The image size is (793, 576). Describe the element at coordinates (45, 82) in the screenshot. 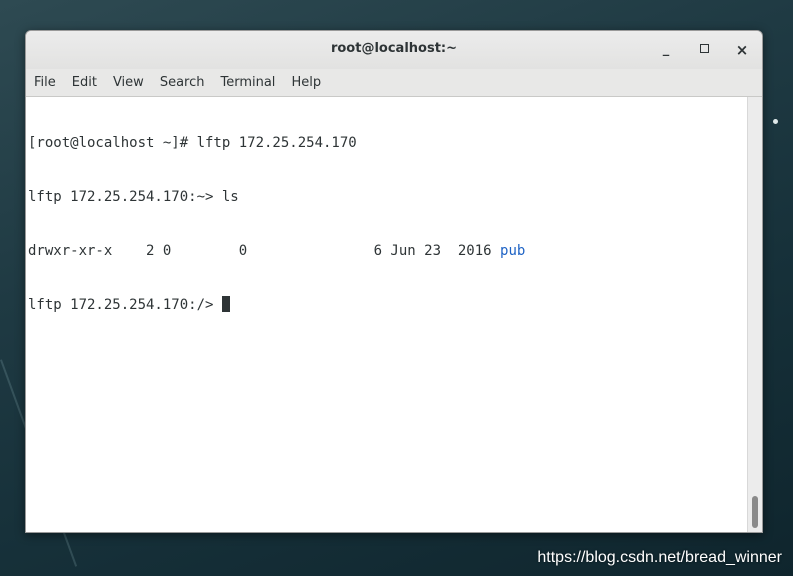

I see `menu-file: File` at that location.